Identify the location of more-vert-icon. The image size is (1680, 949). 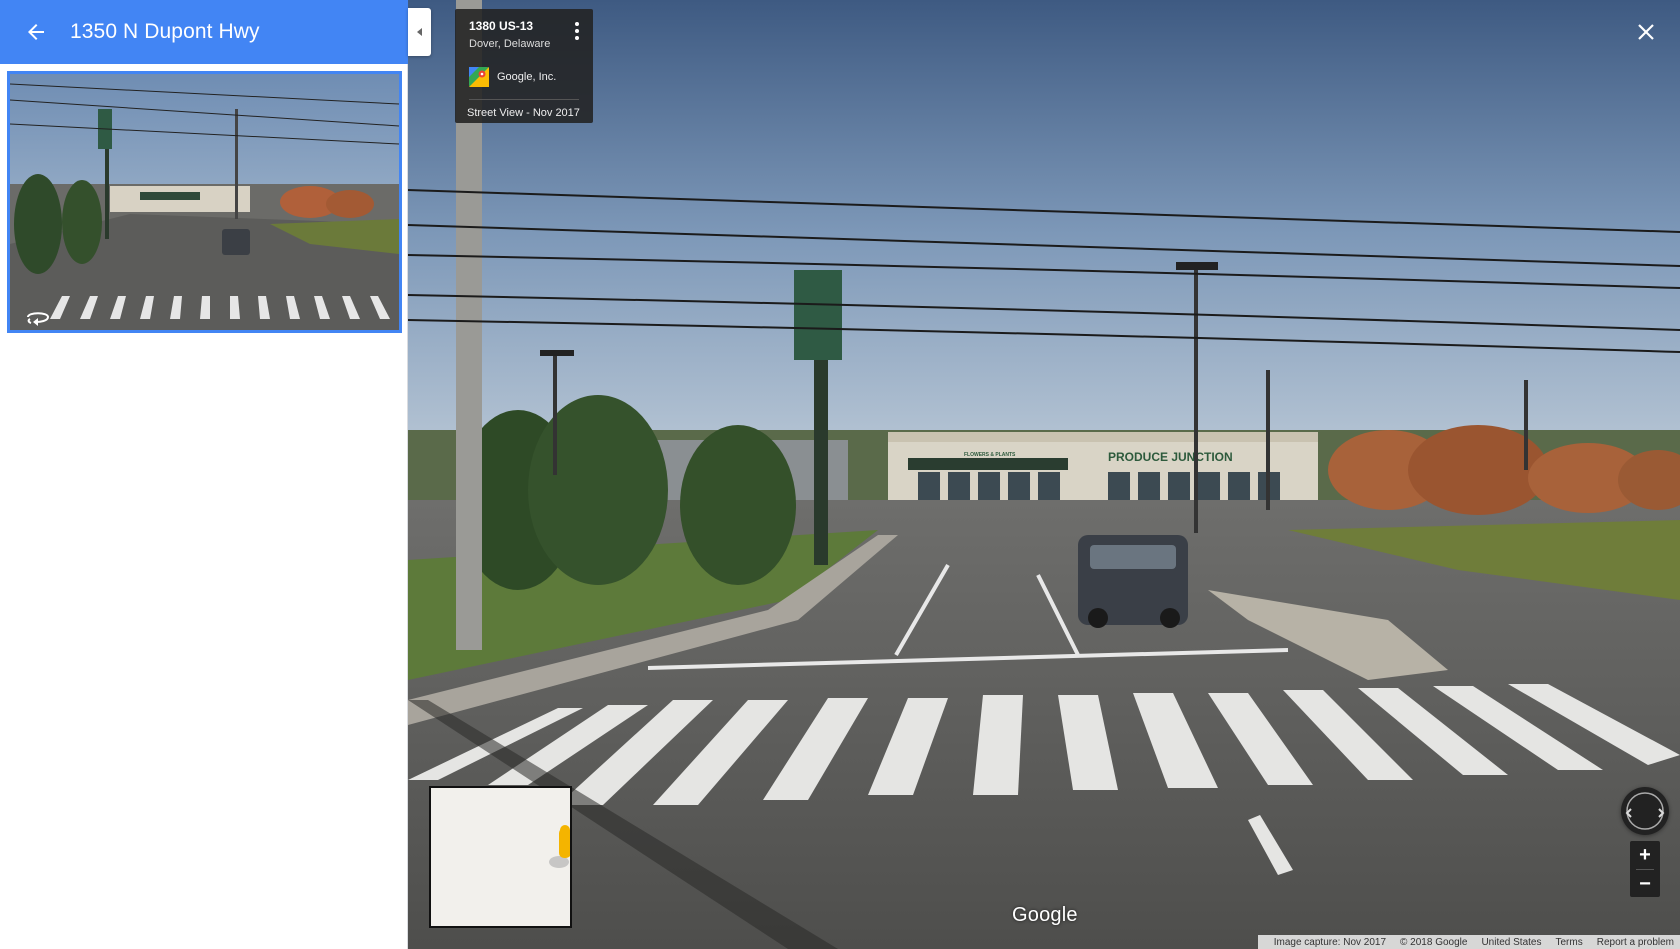
(577, 31).